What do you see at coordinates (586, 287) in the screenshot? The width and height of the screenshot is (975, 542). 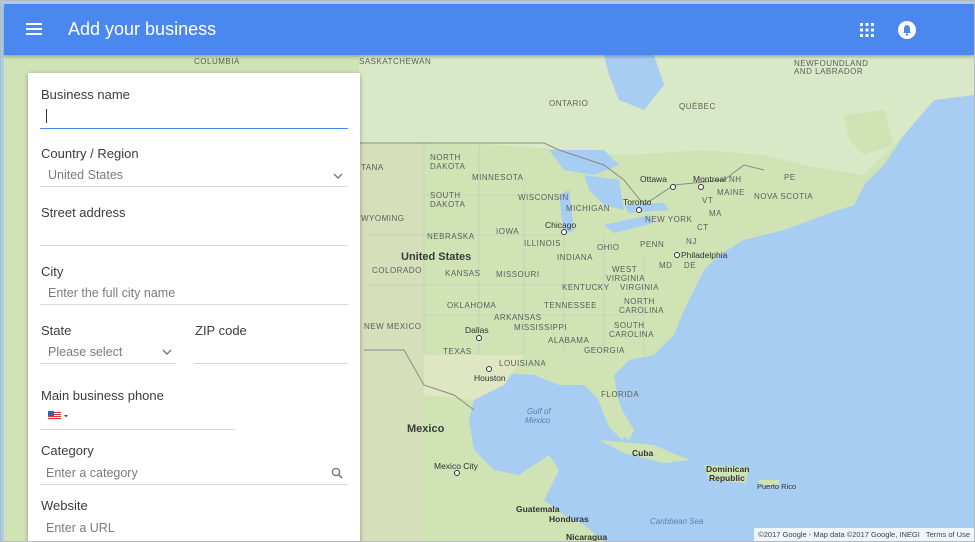 I see `map-label: KENTUCKY` at bounding box center [586, 287].